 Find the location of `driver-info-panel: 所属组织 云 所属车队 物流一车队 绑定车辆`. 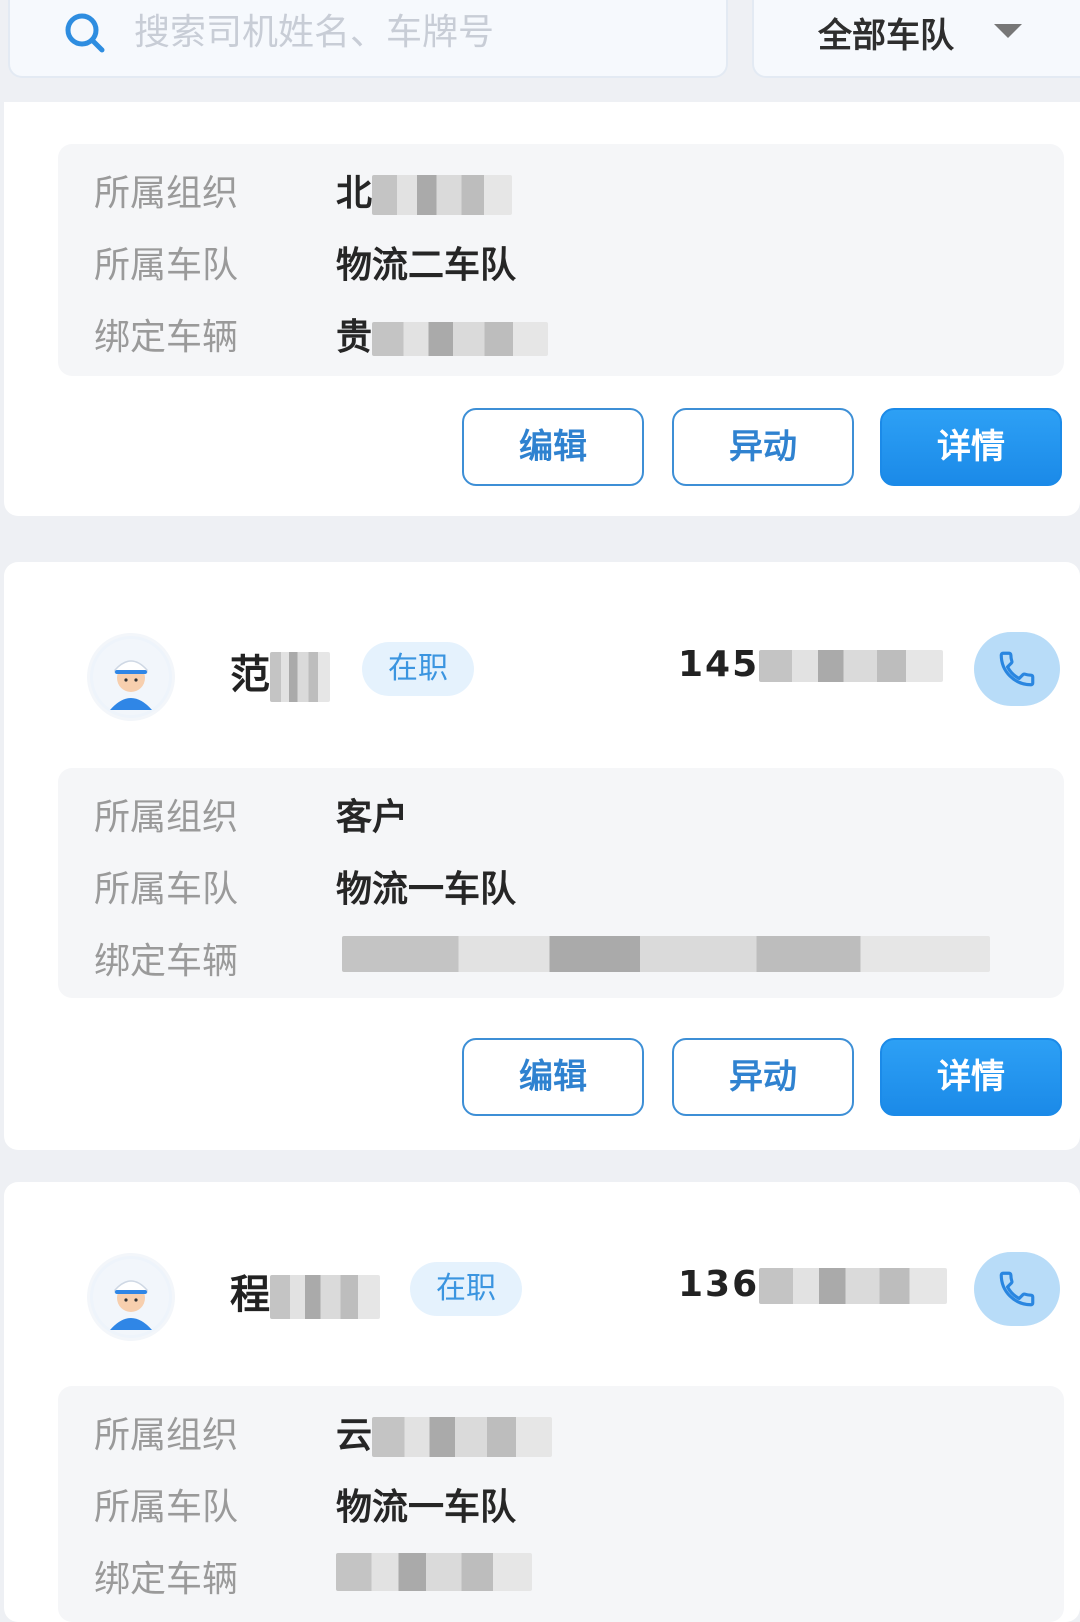

driver-info-panel: 所属组织 云 所属车队 物流一车队 绑定车辆 is located at coordinates (561, 1504).